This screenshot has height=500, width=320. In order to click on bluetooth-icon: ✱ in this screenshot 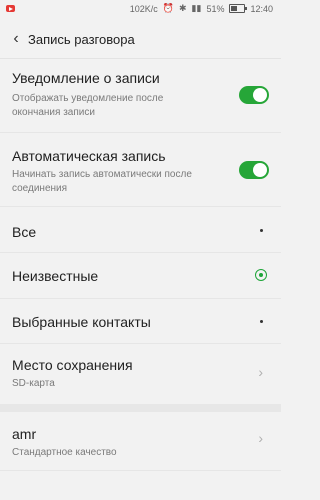, I will do `click(183, 8)`.